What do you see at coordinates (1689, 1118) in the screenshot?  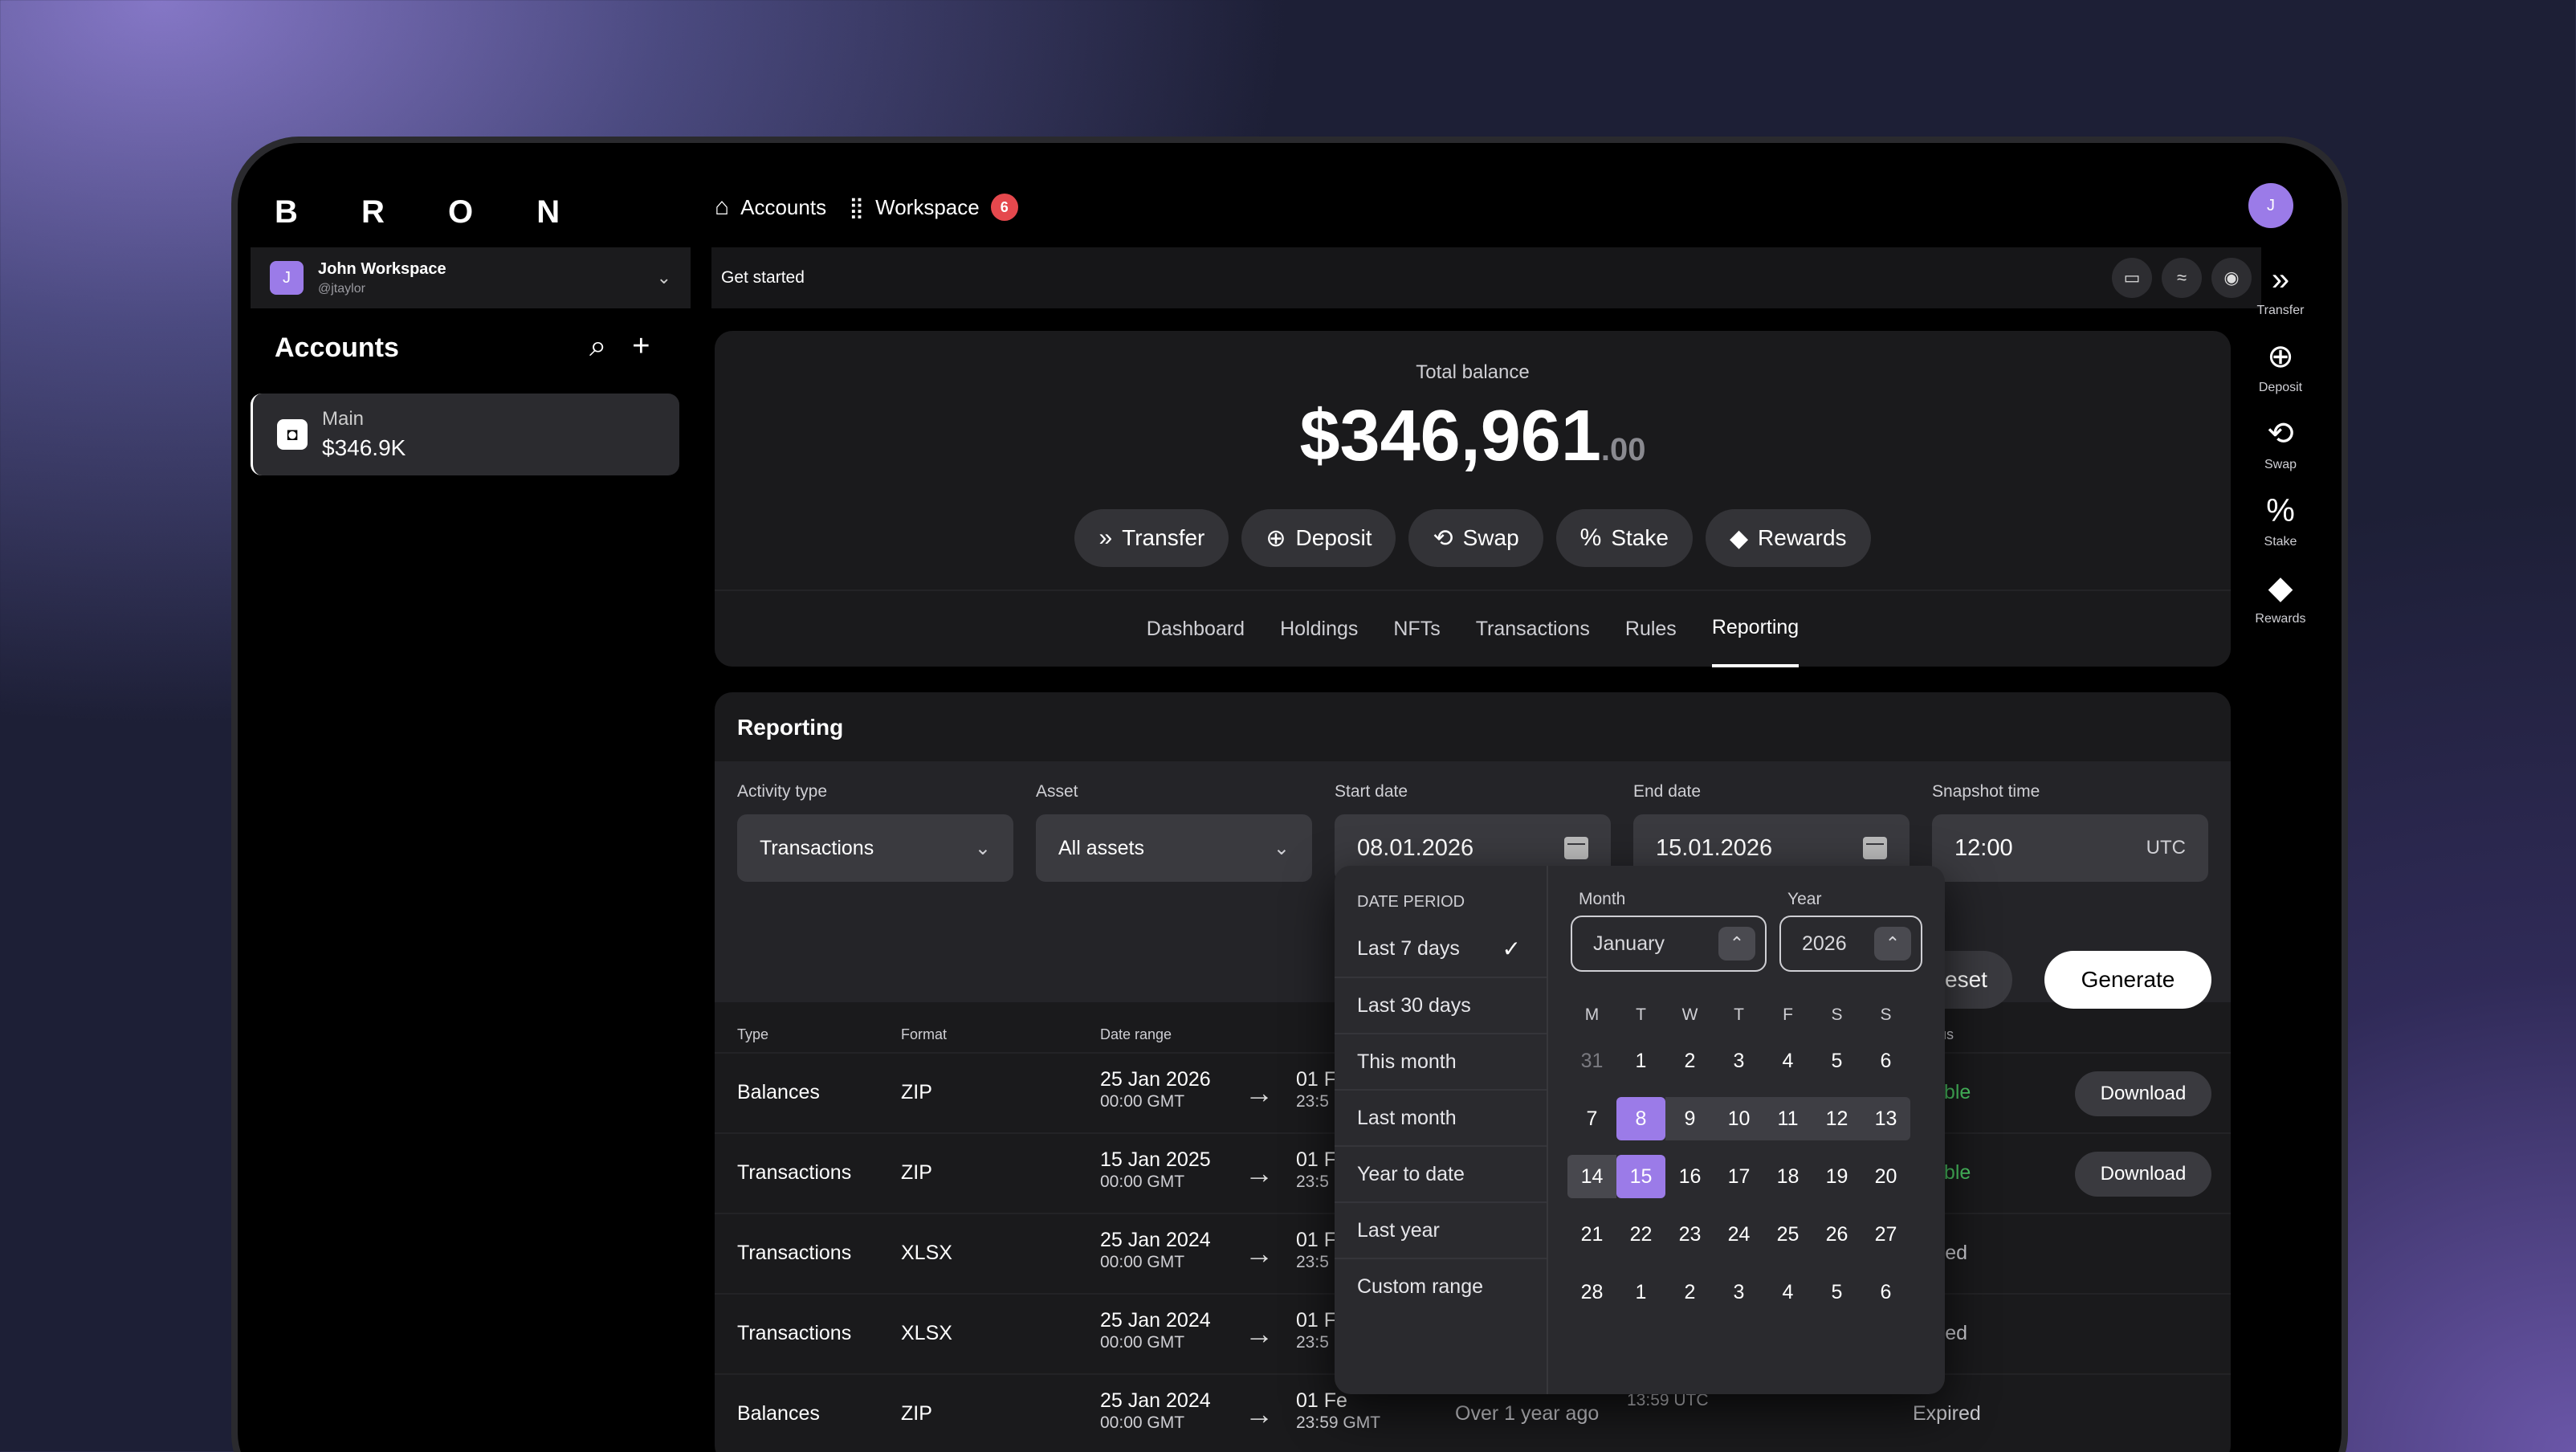 I see `calendar-day: 9` at bounding box center [1689, 1118].